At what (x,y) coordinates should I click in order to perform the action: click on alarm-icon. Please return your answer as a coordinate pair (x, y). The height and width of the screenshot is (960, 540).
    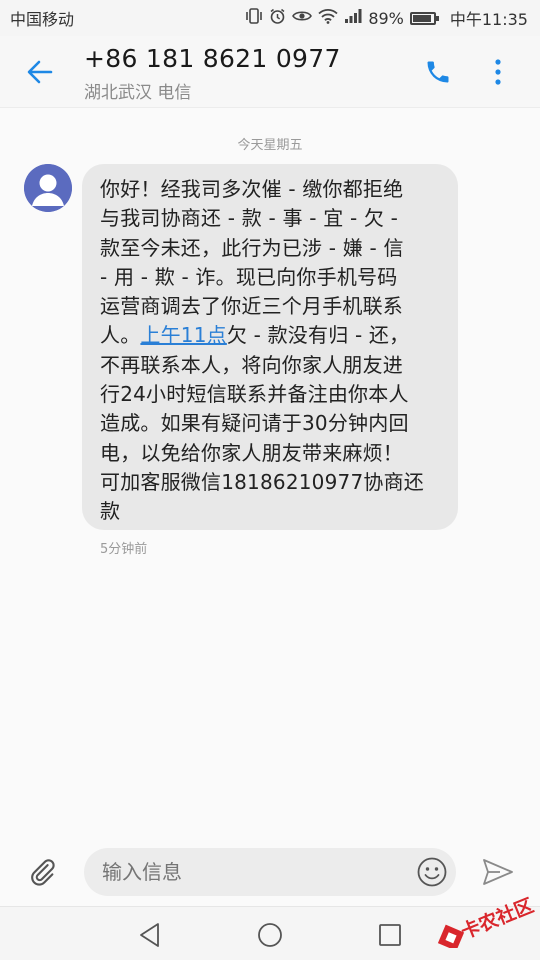
    Looking at the image, I should click on (277, 18).